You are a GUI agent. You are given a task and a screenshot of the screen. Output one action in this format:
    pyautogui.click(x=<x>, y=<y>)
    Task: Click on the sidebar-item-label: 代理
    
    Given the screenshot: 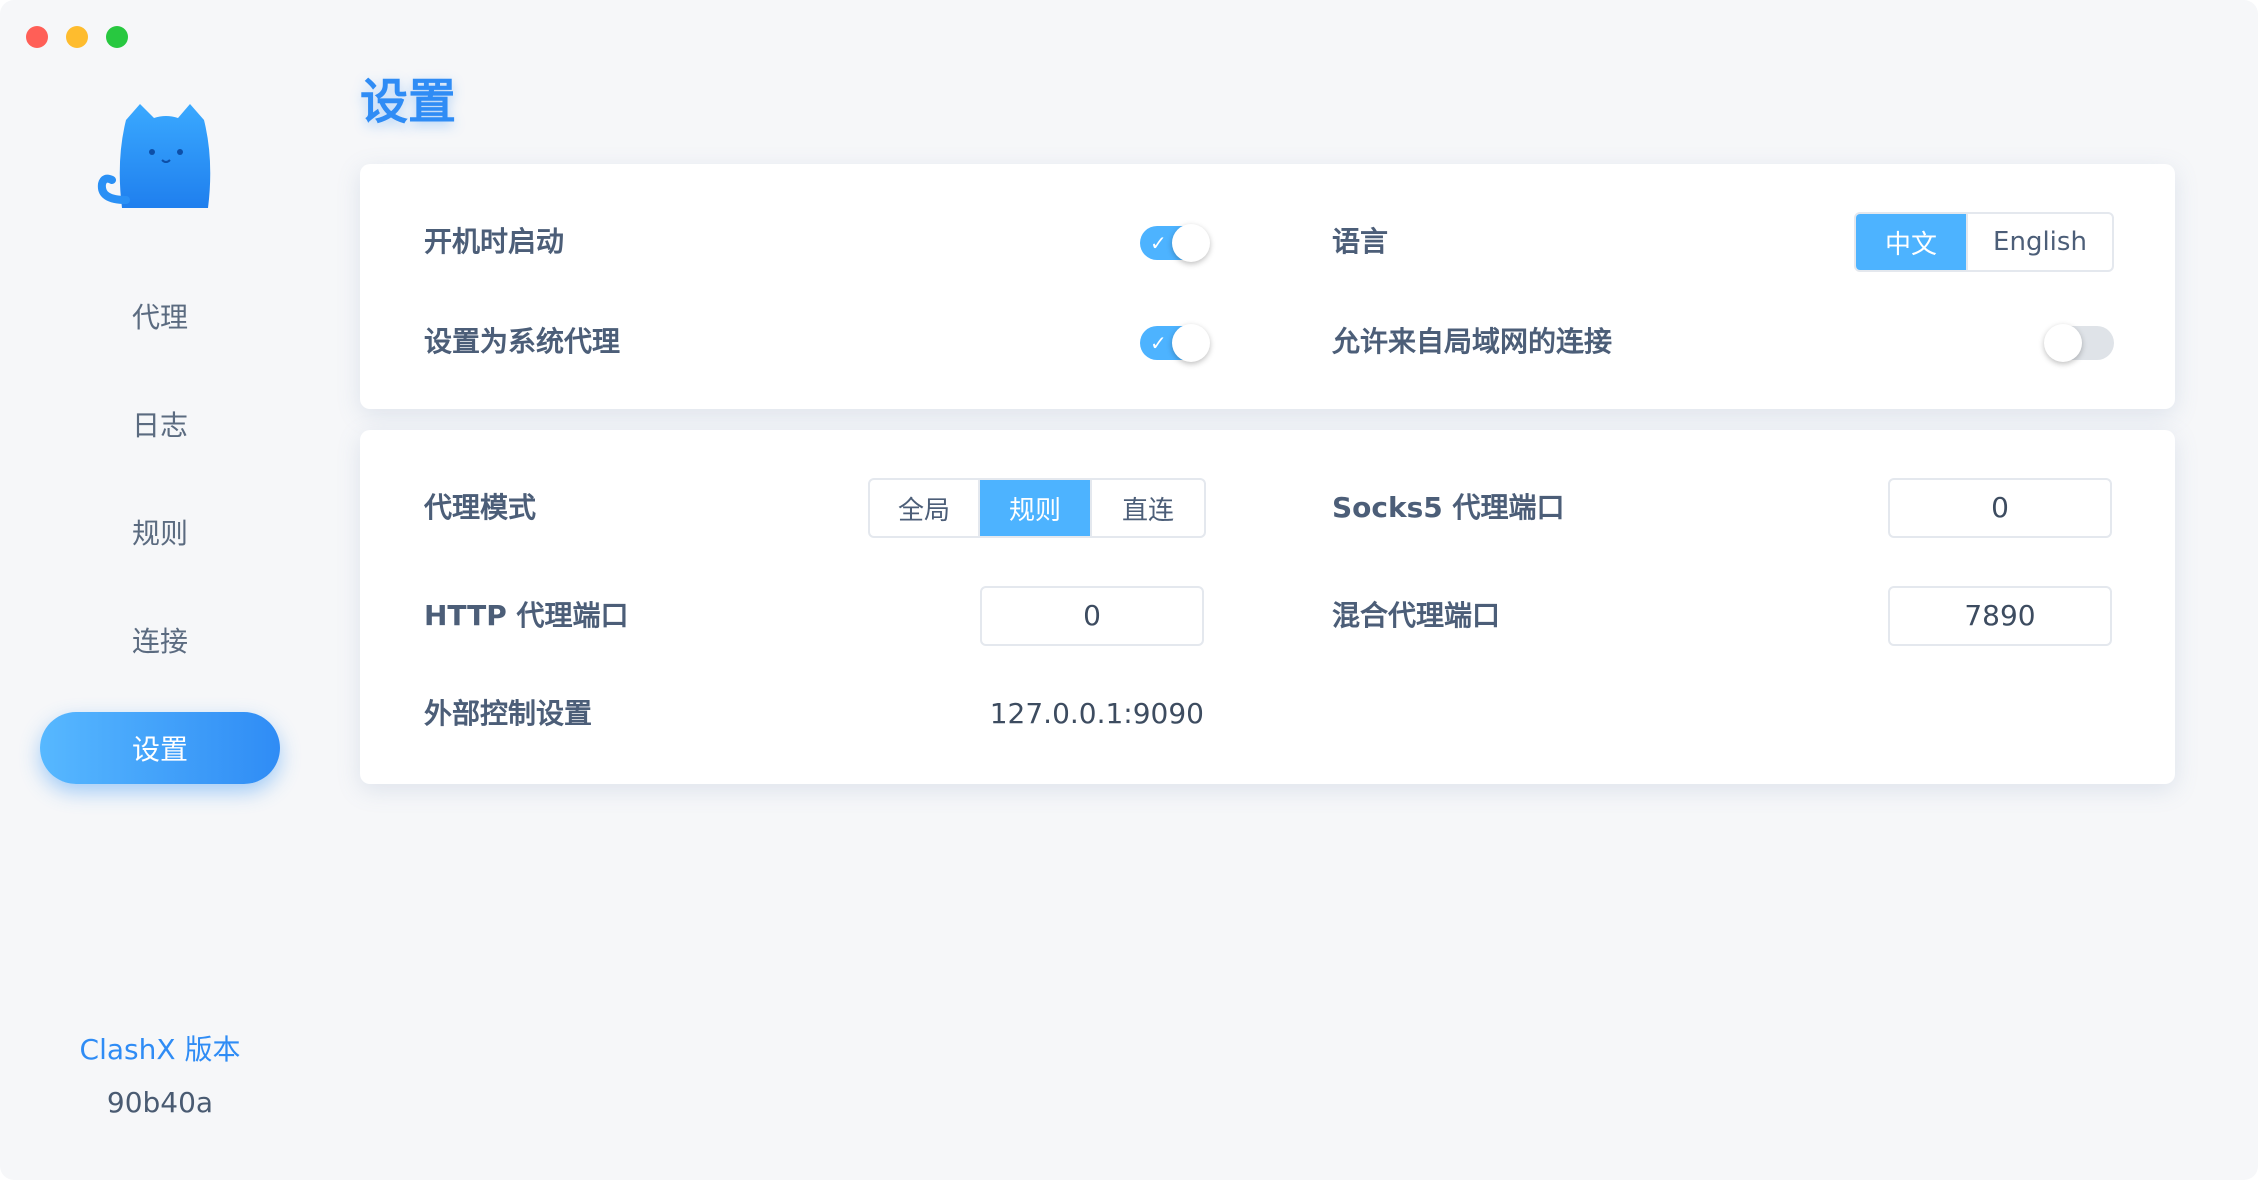 What is the action you would take?
    pyautogui.click(x=159, y=317)
    